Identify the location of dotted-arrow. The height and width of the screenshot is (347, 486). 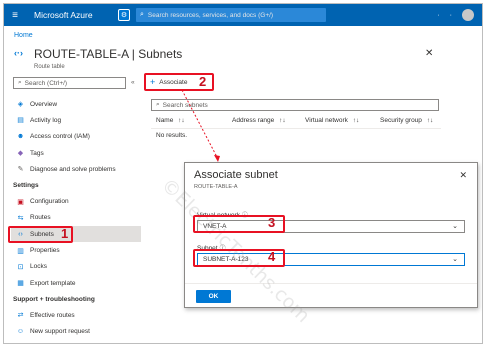
(200, 125).